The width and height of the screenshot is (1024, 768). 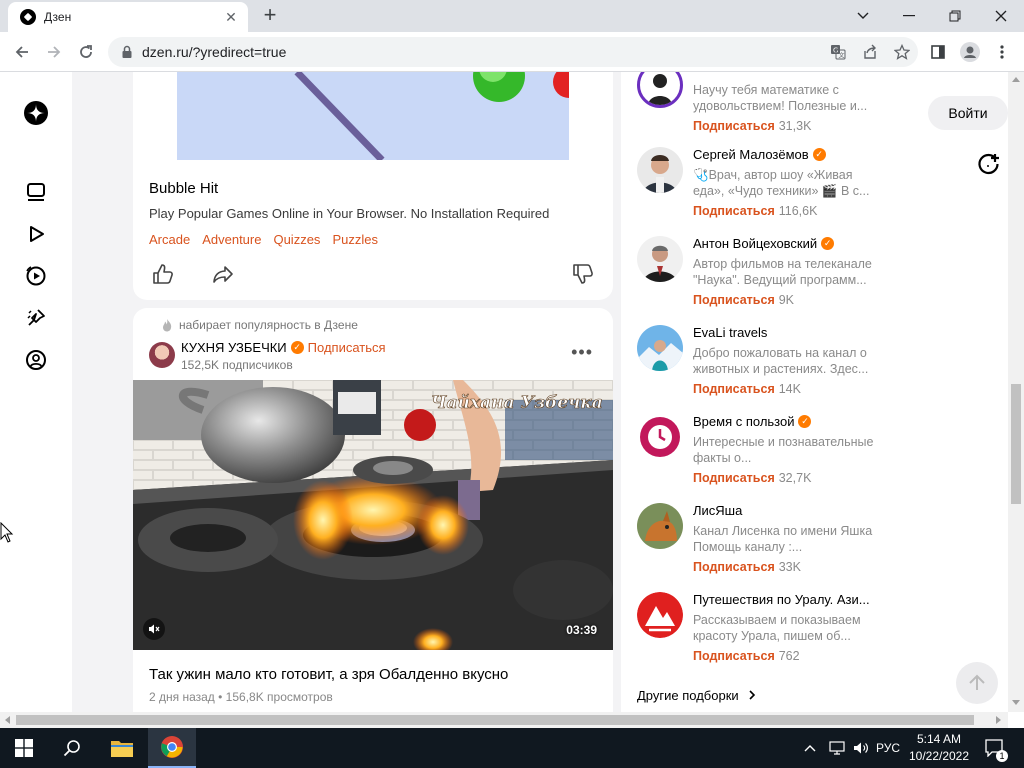 I want to click on tray-chevron-up-icon, so click(x=810, y=748).